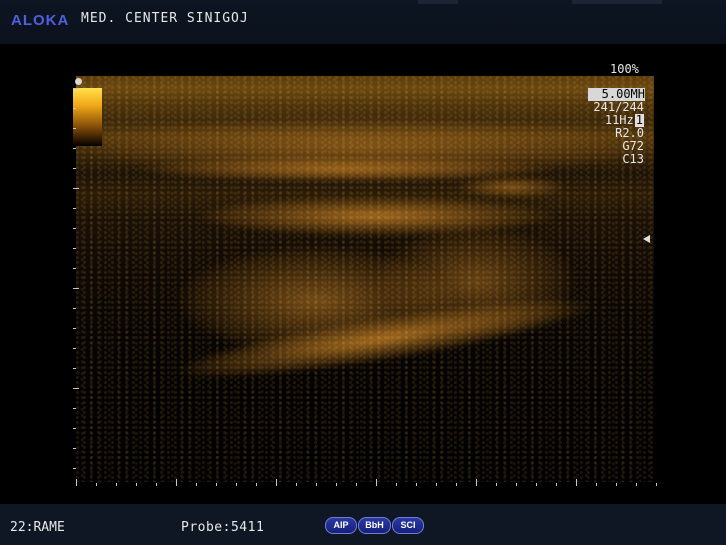 Image resolution: width=726 pixels, height=545 pixels. I want to click on frame-rate-value: 11Hz, so click(619, 120).